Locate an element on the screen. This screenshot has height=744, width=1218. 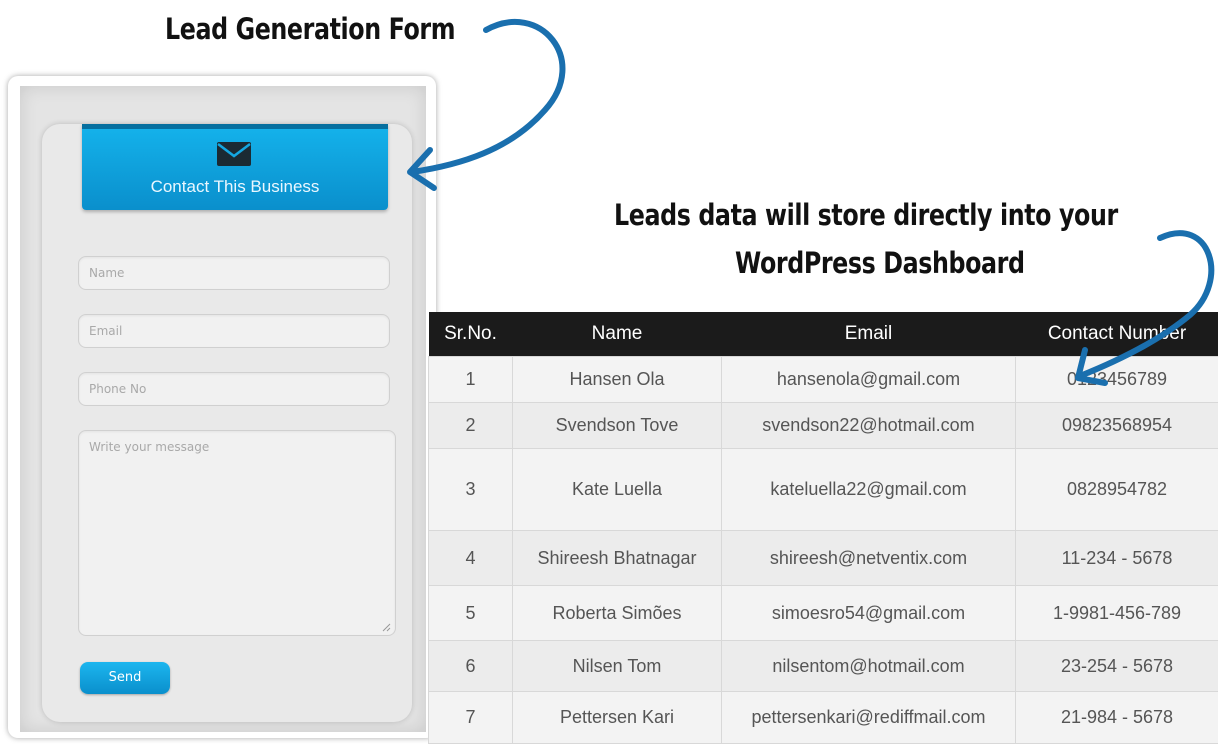
cell-email: shireesh@netventix.com is located at coordinates (869, 558).